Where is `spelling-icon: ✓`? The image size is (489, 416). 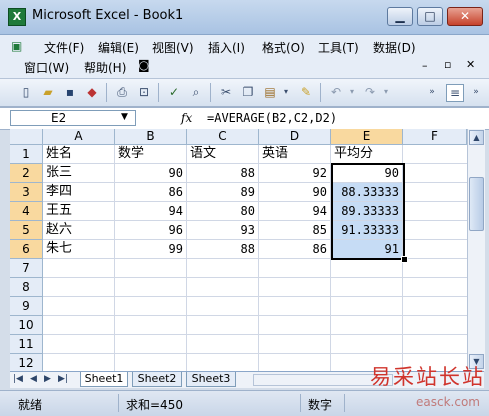
spelling-icon: ✓ is located at coordinates (174, 92).